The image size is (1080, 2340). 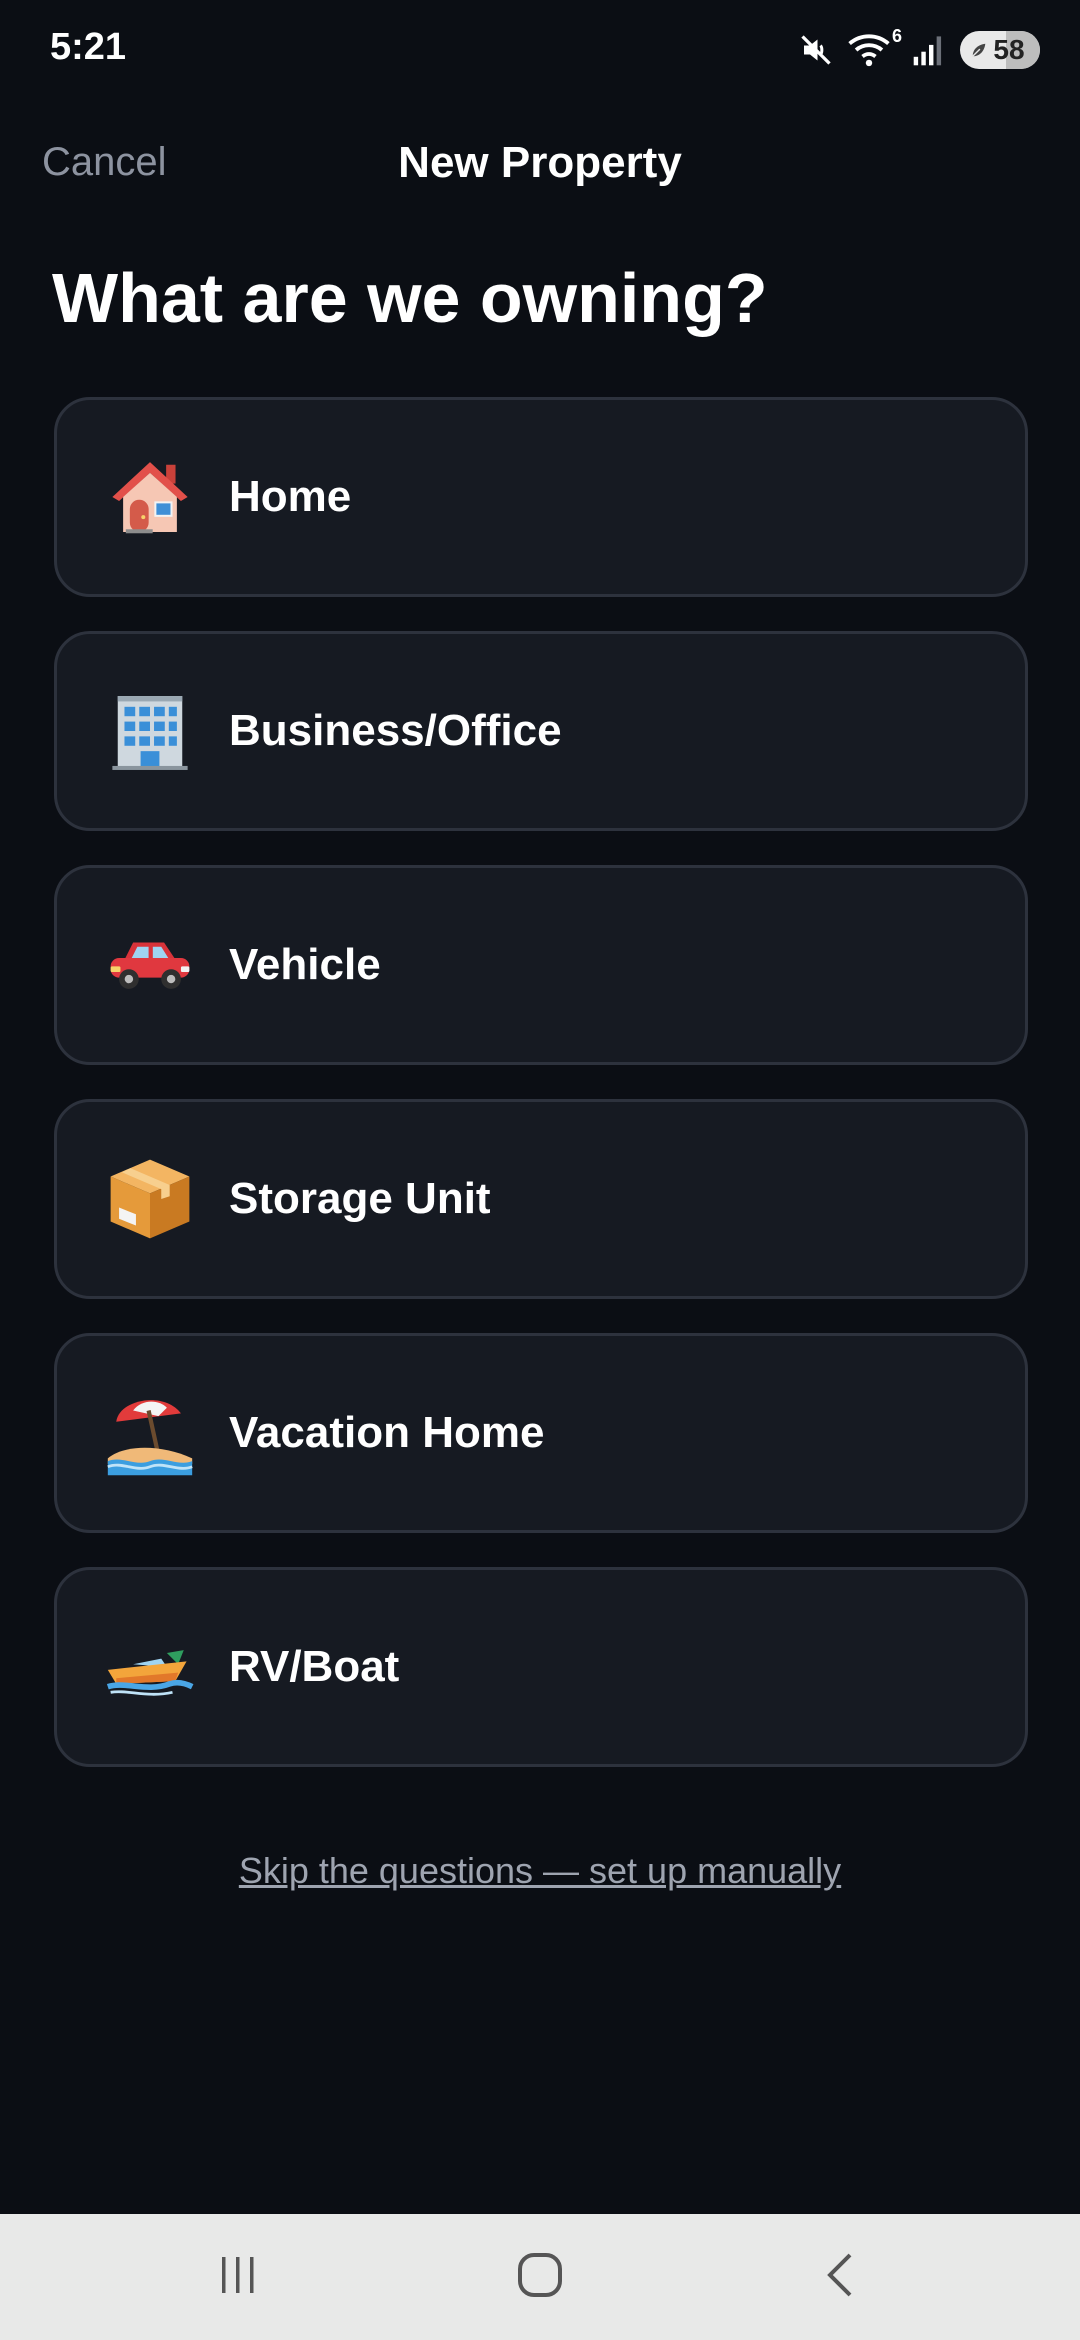 What do you see at coordinates (929, 50) in the screenshot?
I see `signal-icon` at bounding box center [929, 50].